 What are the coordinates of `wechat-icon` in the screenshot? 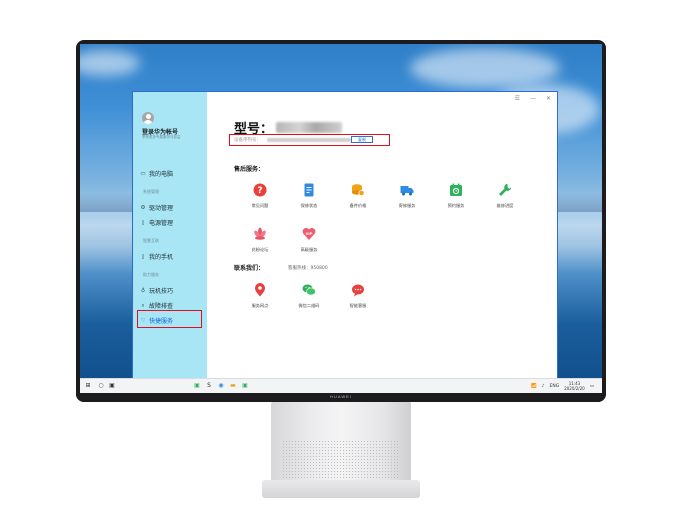 It's located at (309, 290).